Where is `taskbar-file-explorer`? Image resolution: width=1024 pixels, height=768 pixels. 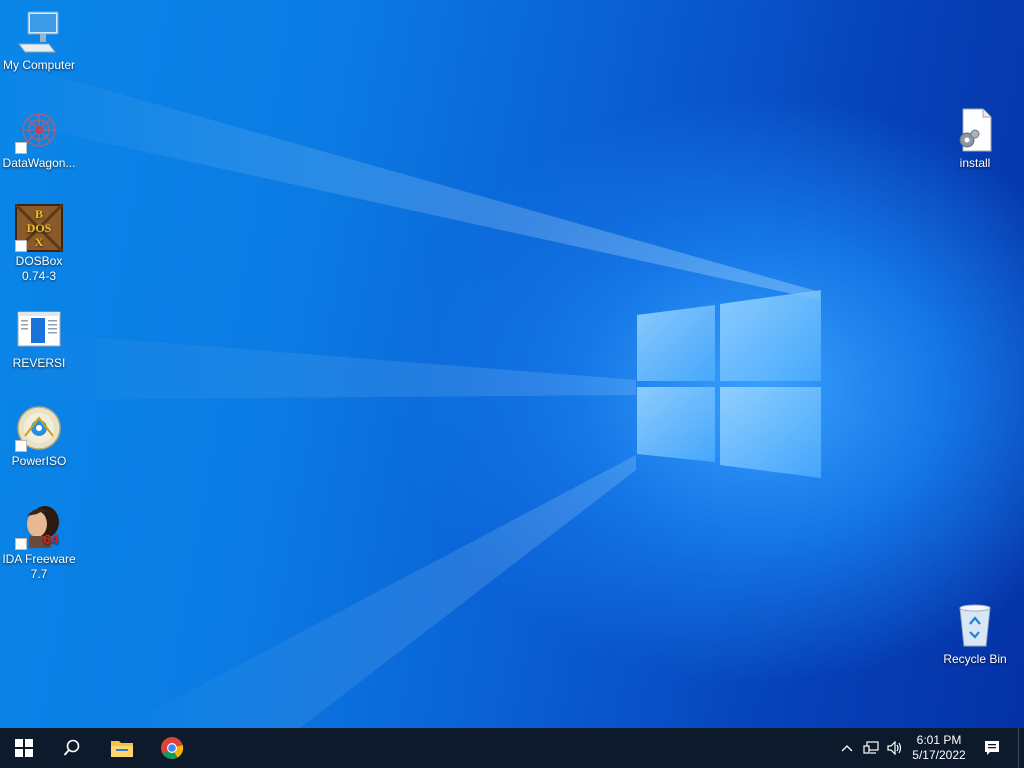 taskbar-file-explorer is located at coordinates (122, 748).